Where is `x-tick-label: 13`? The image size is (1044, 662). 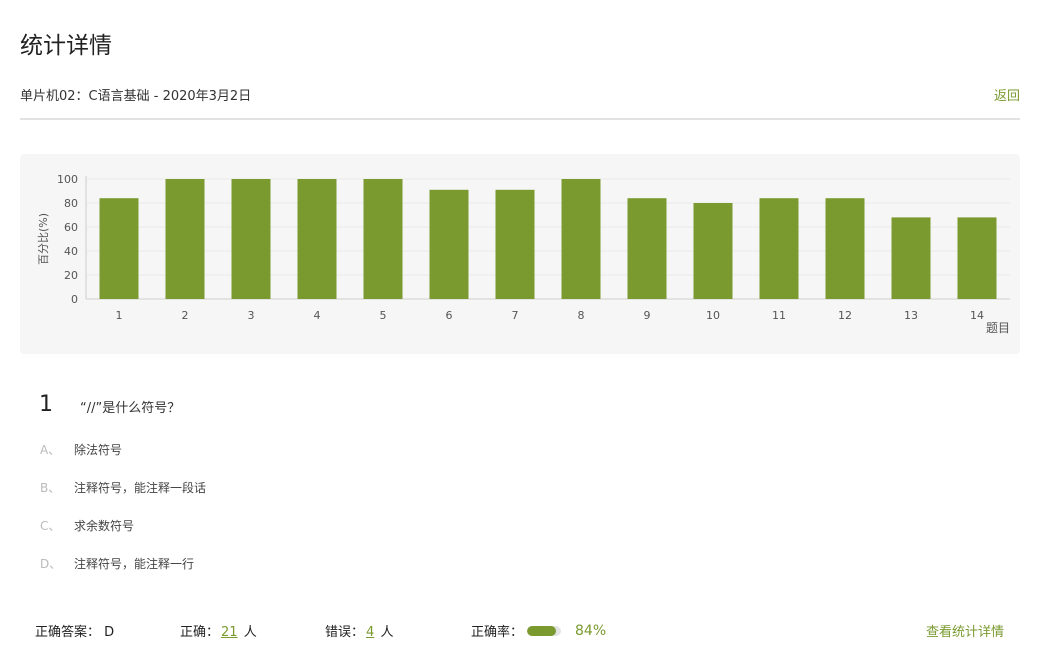 x-tick-label: 13 is located at coordinates (911, 315).